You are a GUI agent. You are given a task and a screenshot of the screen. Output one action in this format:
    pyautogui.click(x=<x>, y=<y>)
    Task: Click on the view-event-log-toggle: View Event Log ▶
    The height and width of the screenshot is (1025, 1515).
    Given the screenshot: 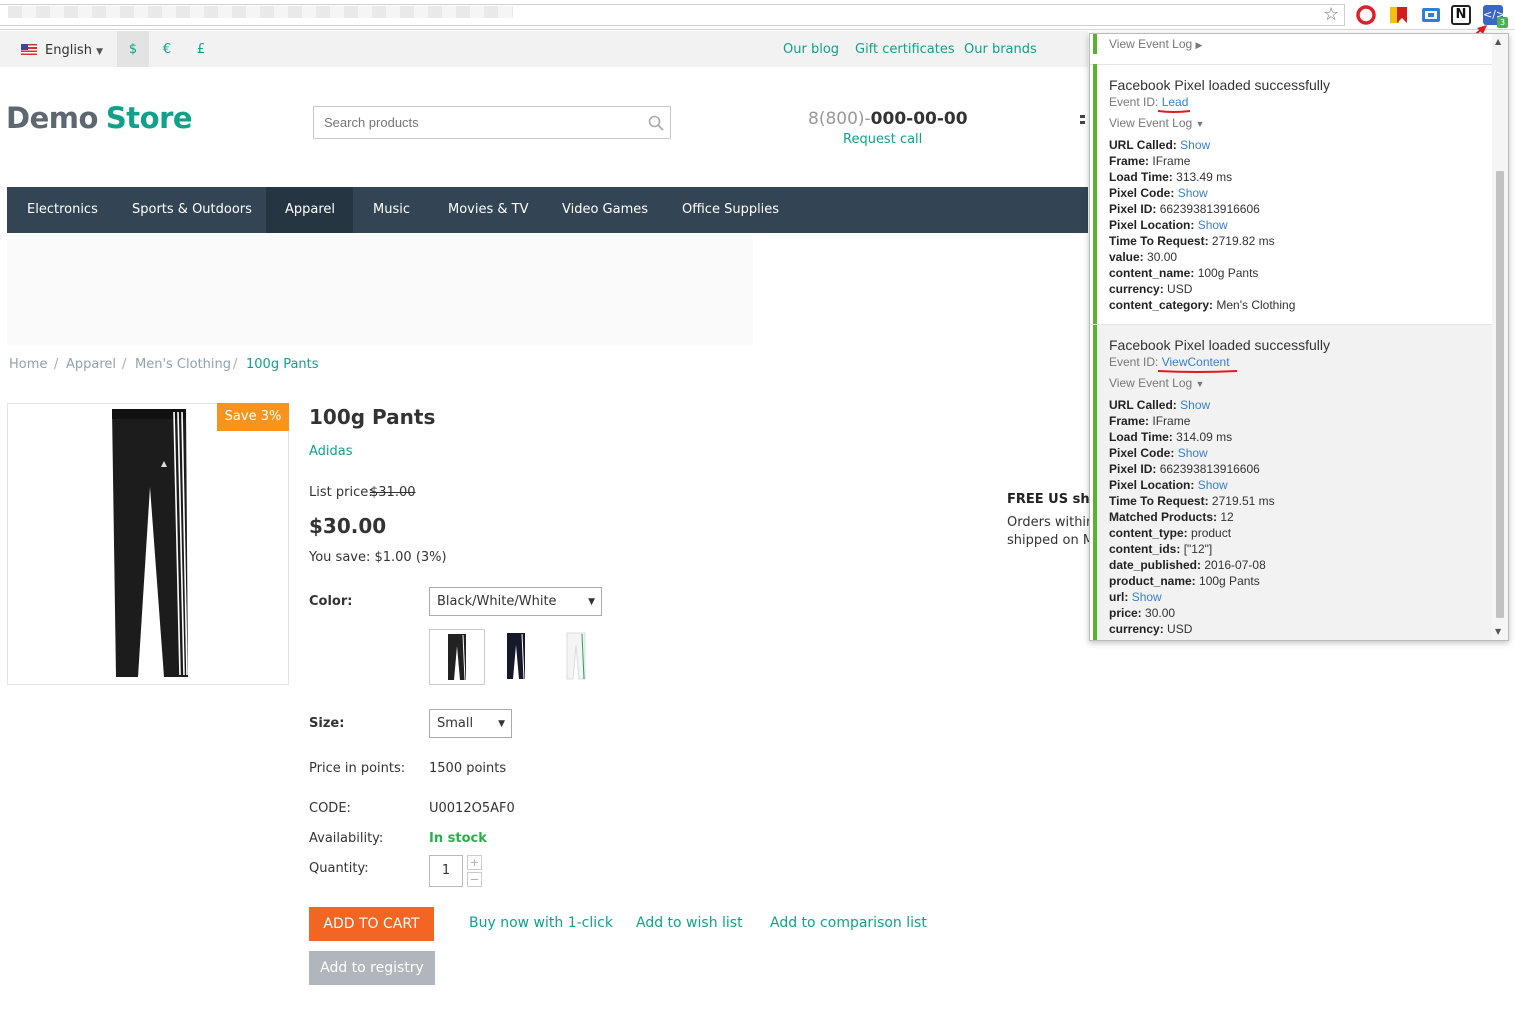 What is the action you would take?
    pyautogui.click(x=1155, y=44)
    